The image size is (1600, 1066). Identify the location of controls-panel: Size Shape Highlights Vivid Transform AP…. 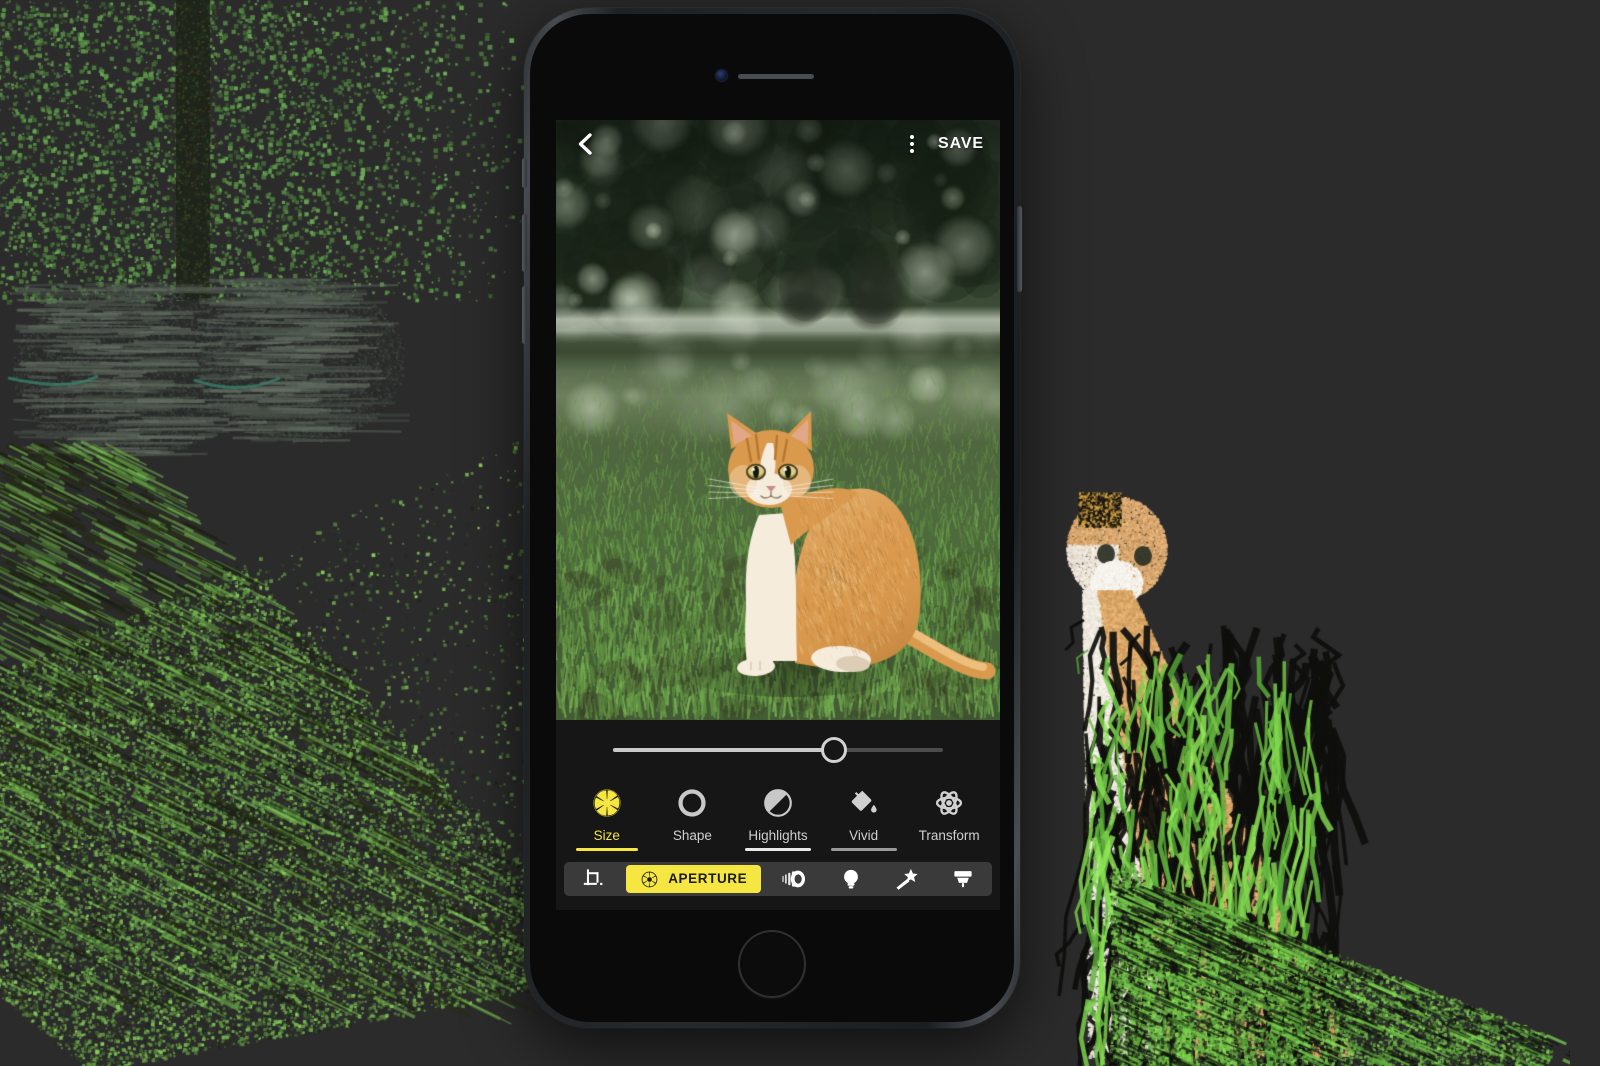
(778, 815).